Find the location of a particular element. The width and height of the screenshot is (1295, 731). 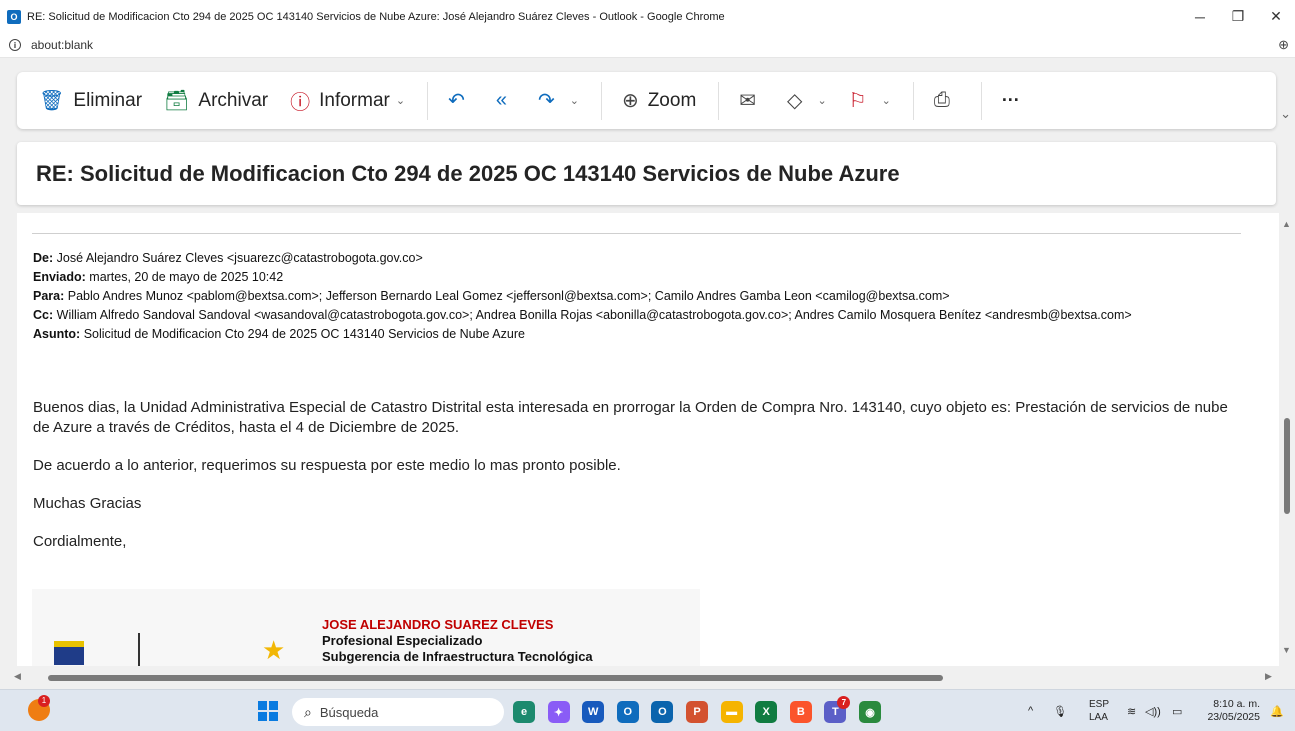

divider is located at coordinates (636, 233).